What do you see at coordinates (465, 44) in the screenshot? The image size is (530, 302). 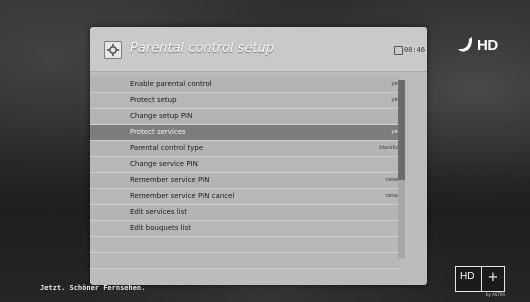 I see `swoosh-icon` at bounding box center [465, 44].